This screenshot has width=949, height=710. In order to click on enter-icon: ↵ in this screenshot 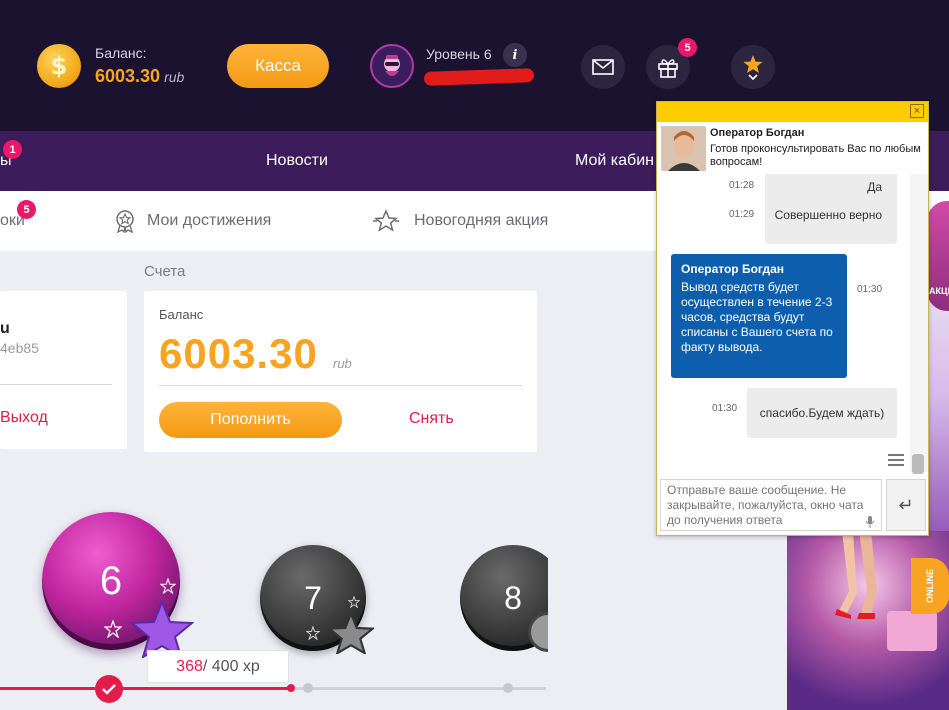, I will do `click(906, 504)`.